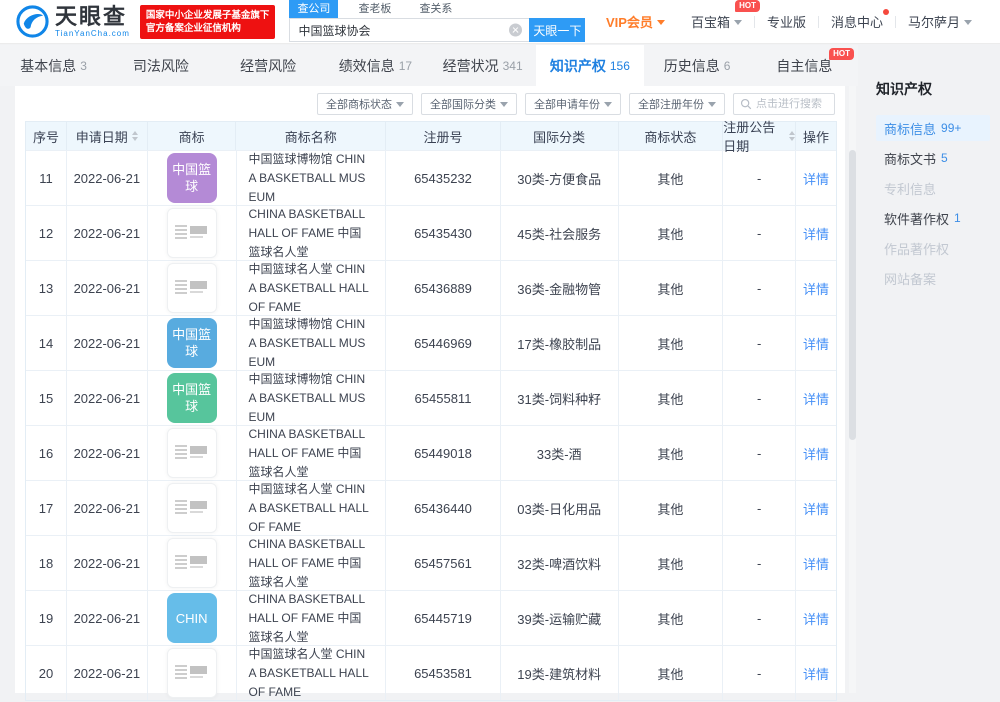 The height and width of the screenshot is (702, 1000). I want to click on menu-pro: 专业版, so click(786, 21).